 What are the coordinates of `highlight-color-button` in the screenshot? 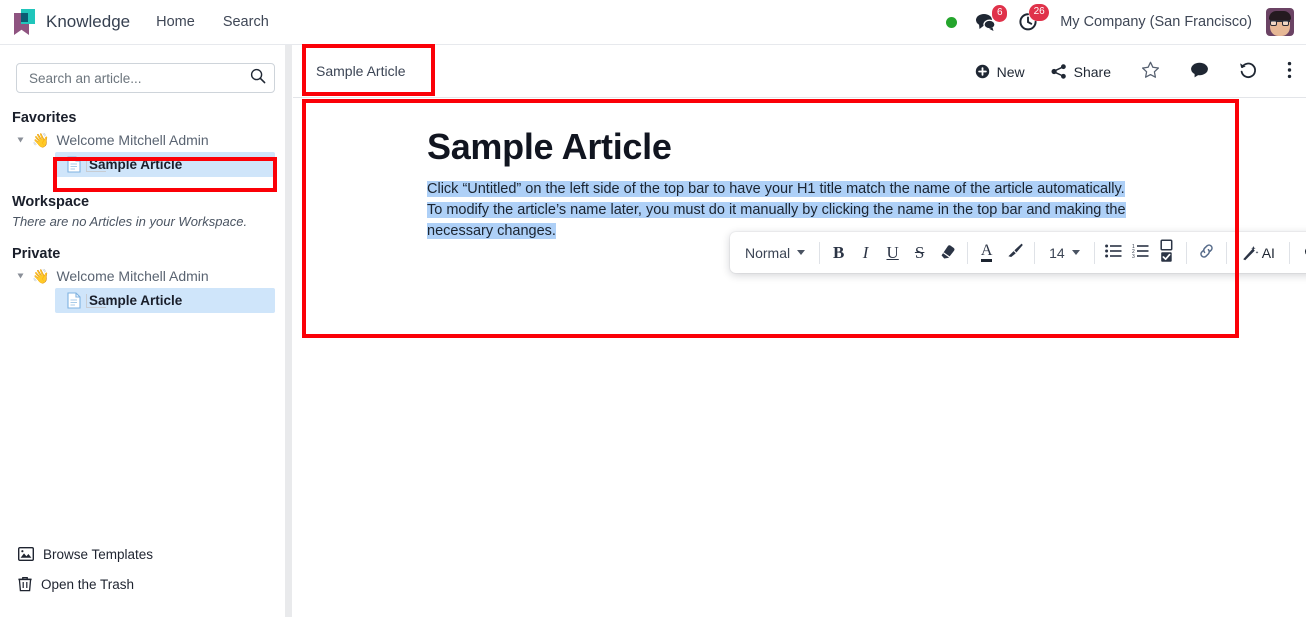 It's located at (1014, 253).